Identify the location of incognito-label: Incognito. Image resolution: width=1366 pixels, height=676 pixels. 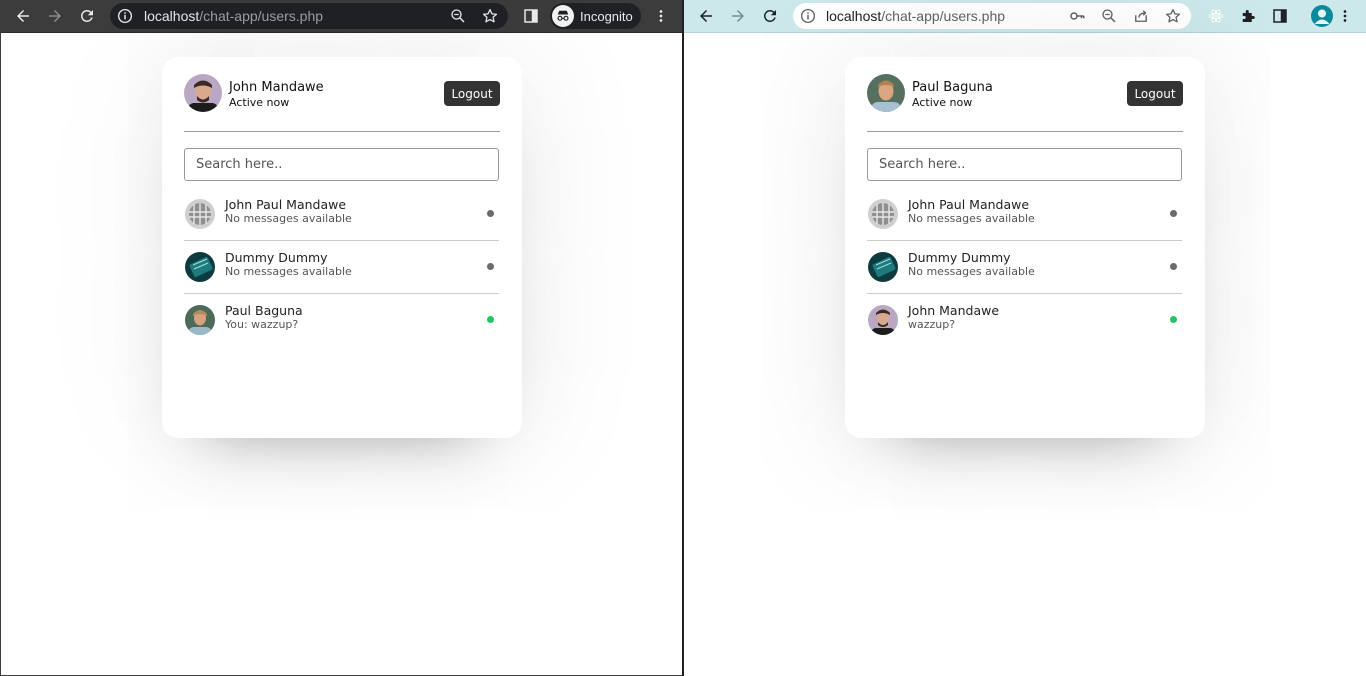
(606, 16).